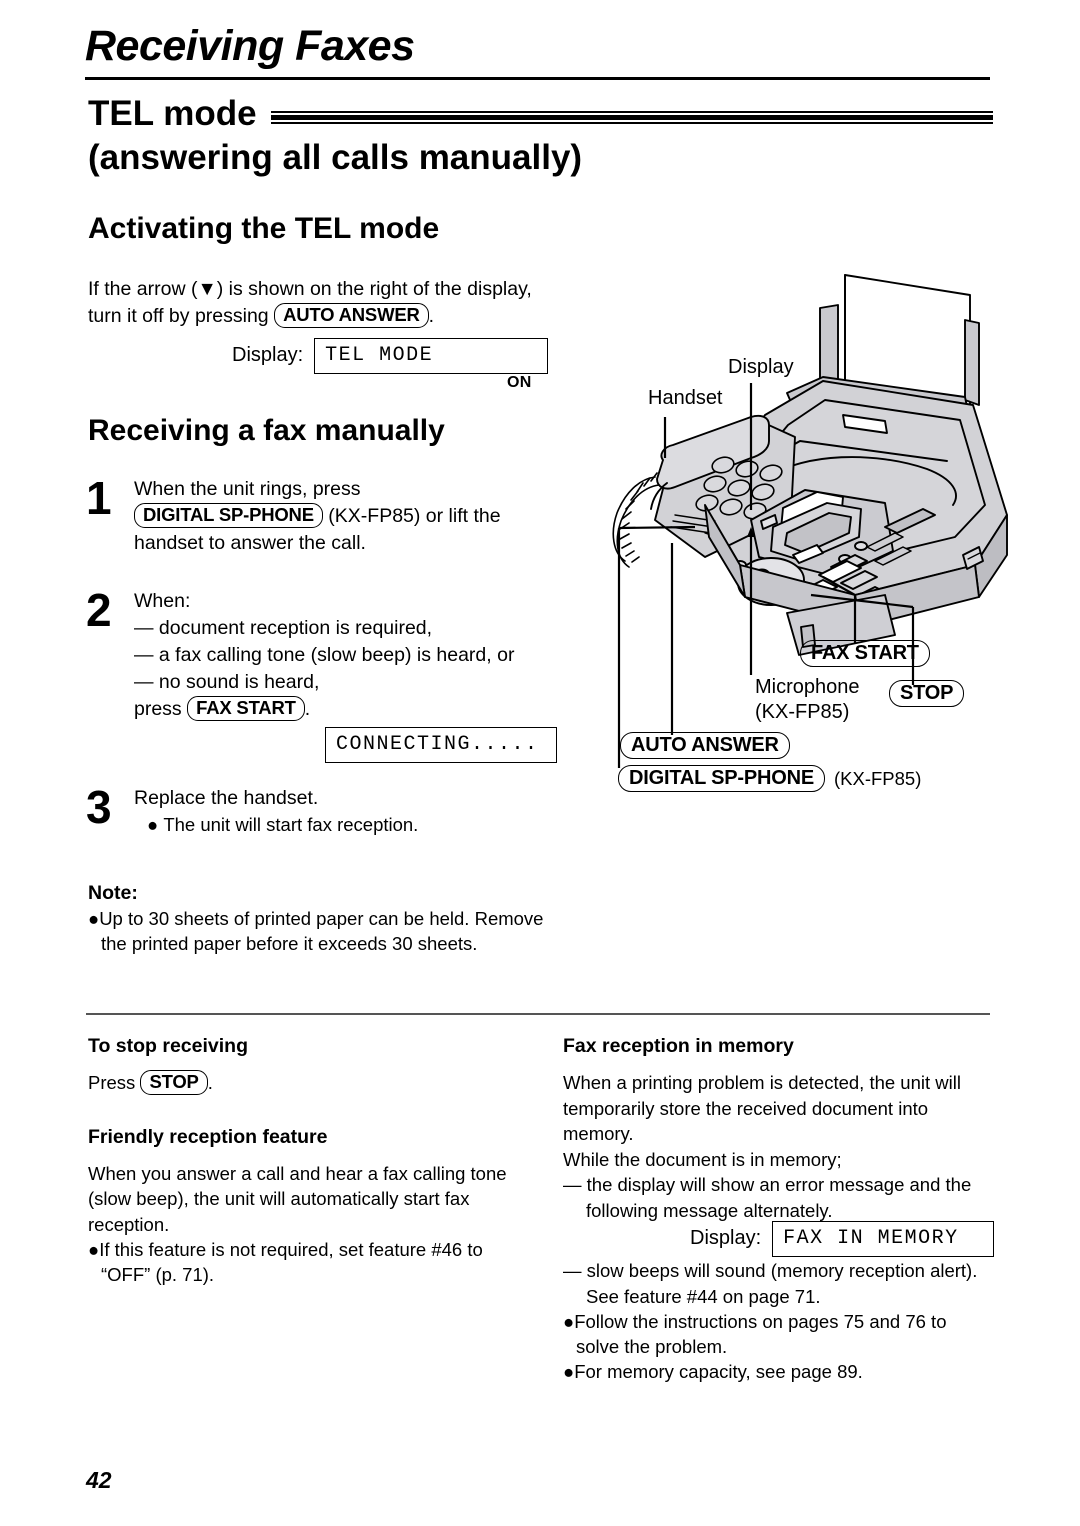  I want to click on step-1-text-a: When the unit rings, press, so click(247, 489).